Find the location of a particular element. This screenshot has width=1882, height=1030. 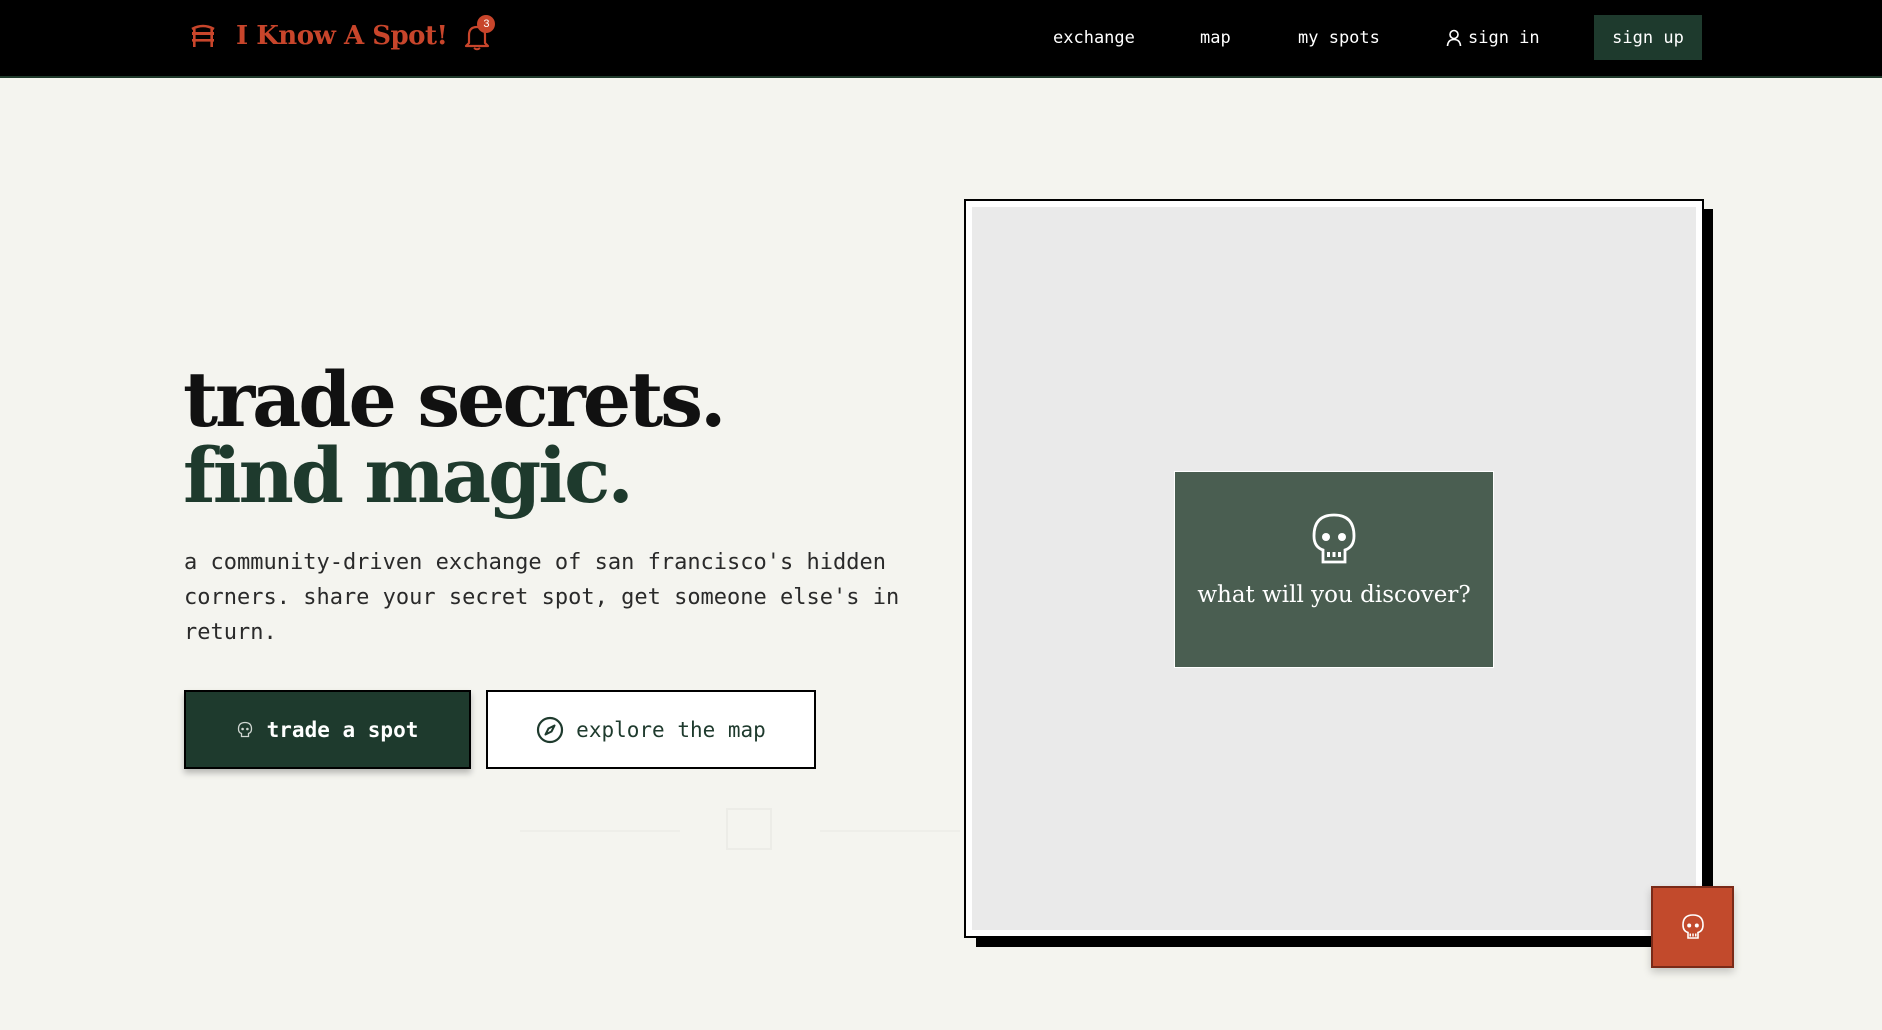

compass-icon is located at coordinates (550, 729).